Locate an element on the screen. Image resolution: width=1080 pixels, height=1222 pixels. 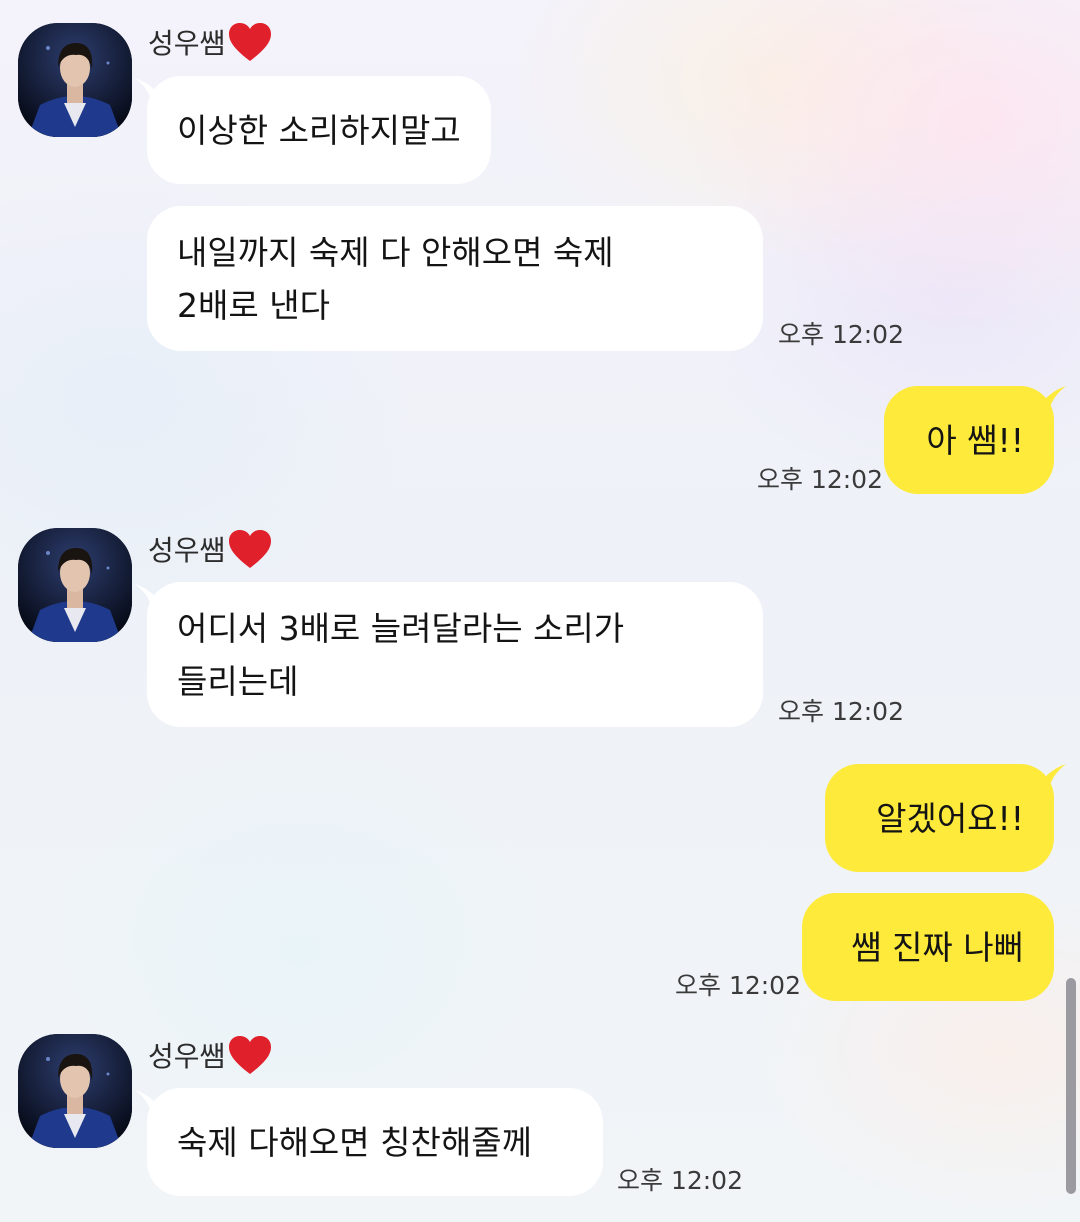
message-bubble-incoming: 내일까지 숙제 다 안해오면 숙제 2배로 낸다 is located at coordinates (455, 278).